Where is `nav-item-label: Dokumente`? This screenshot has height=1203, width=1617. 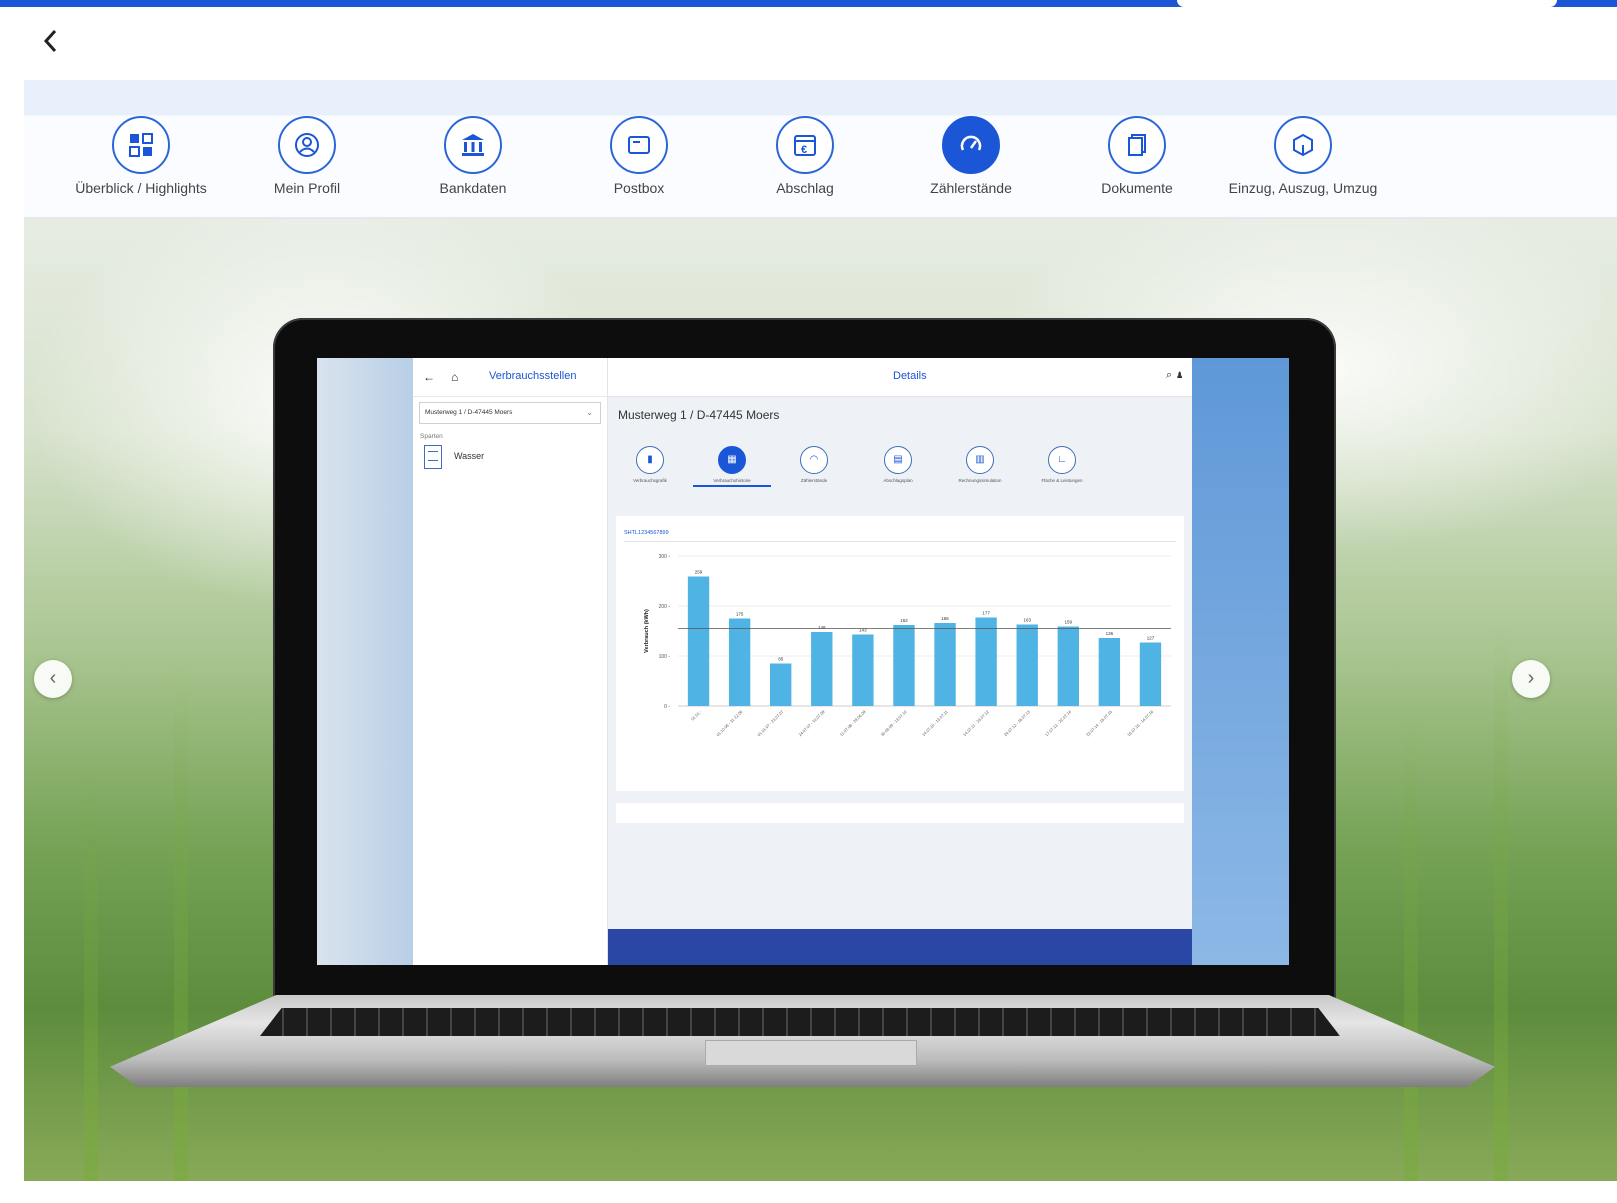
nav-item-label: Dokumente is located at coordinates (1137, 188).